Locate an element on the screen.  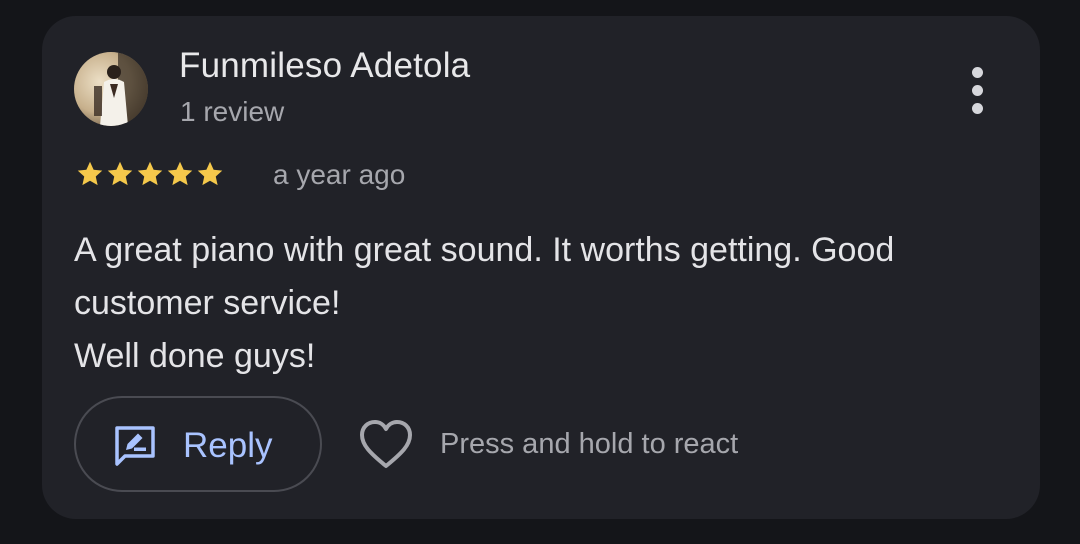
review-text-line: customer service! is located at coordinates (207, 303).